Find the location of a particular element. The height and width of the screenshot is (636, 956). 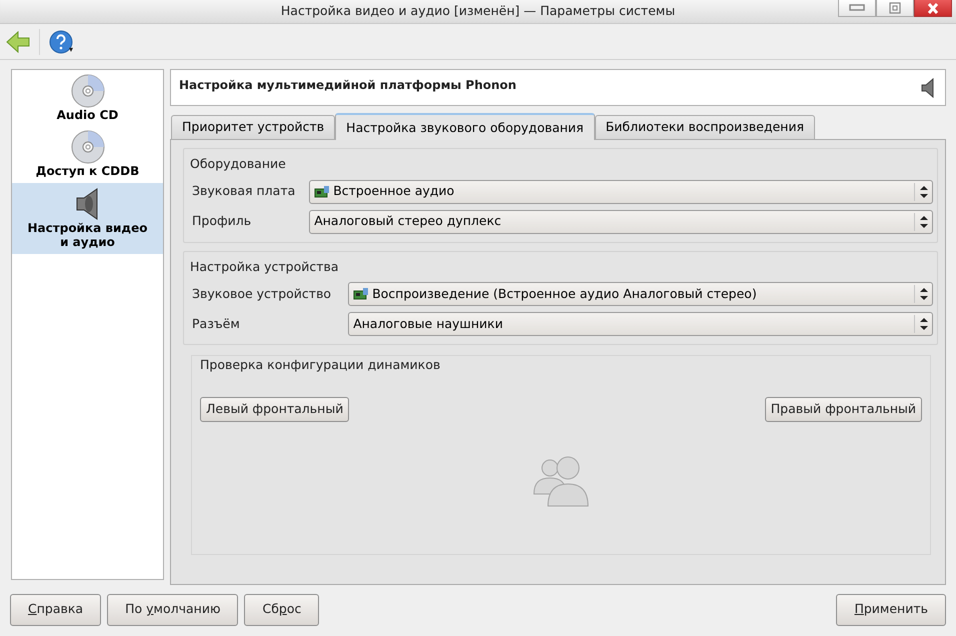

minimize-icon is located at coordinates (857, 8).